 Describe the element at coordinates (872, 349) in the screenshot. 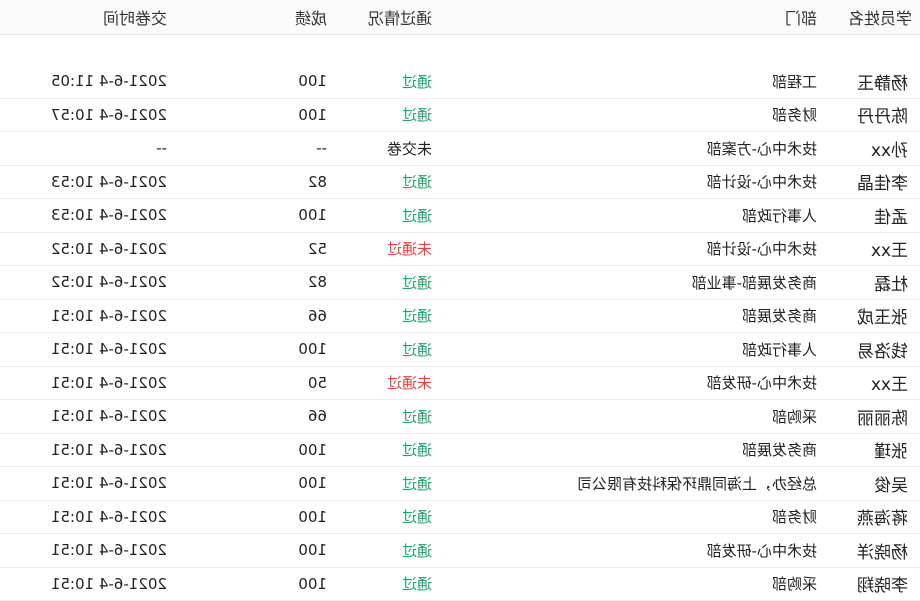

I see `name-cell: 钱洛易` at that location.